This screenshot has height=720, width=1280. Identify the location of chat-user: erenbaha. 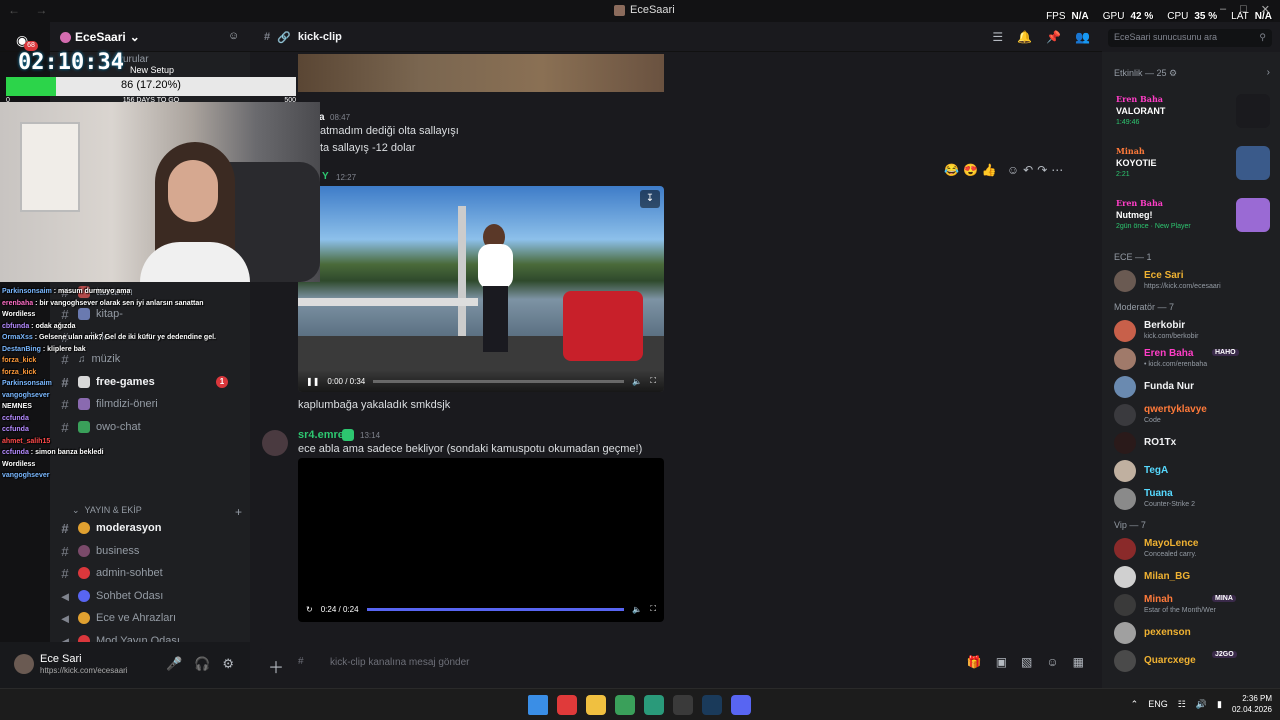
(18, 303).